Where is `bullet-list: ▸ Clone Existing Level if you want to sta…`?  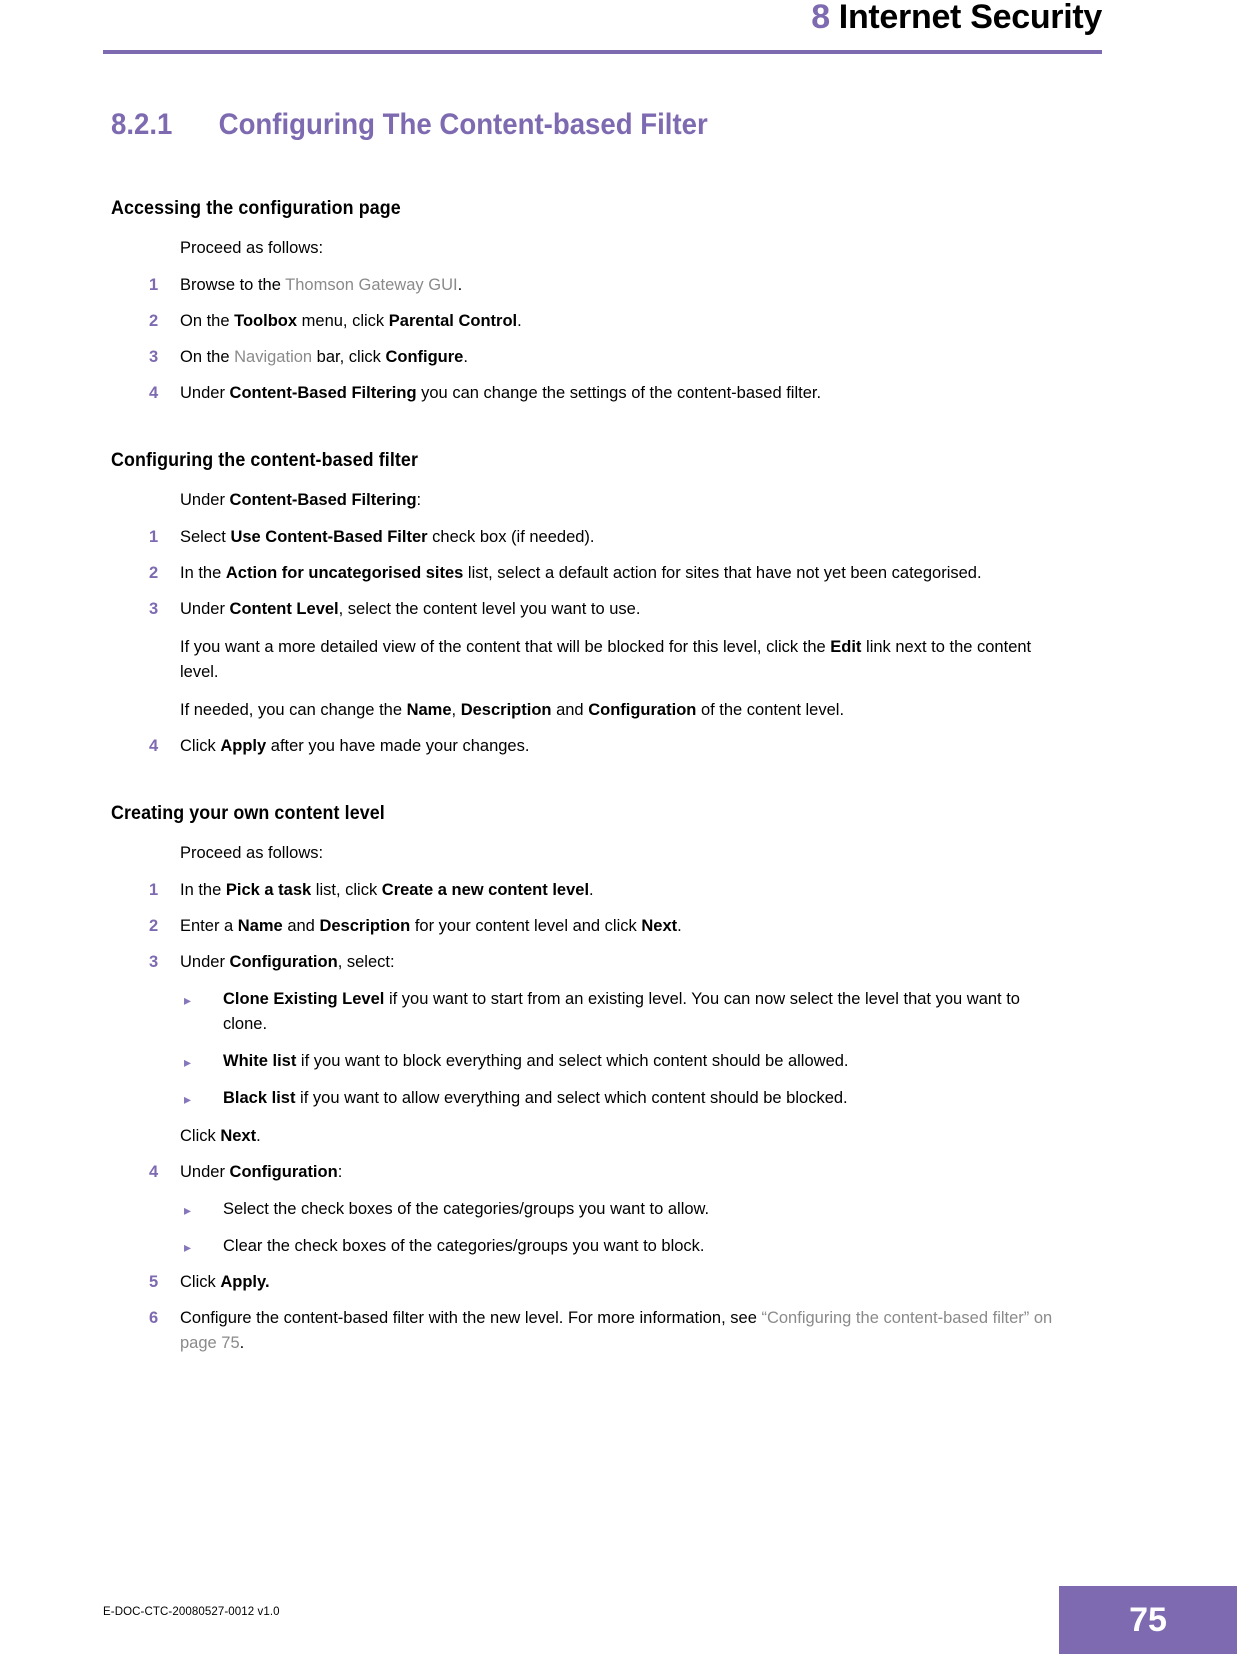 bullet-list: ▸ Clone Existing Level if you want to sta… is located at coordinates (623, 1049).